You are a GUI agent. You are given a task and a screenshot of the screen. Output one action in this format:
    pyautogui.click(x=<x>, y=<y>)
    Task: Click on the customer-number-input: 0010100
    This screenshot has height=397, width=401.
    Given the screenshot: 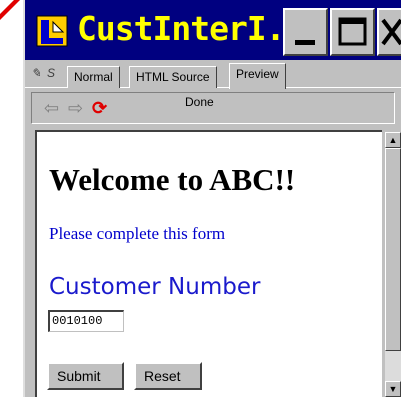 What is the action you would take?
    pyautogui.click(x=86, y=321)
    